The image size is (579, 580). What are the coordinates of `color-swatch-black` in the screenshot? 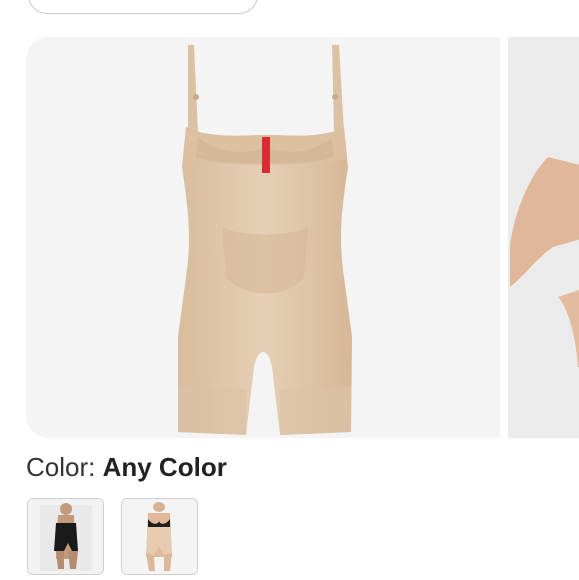 It's located at (65, 536).